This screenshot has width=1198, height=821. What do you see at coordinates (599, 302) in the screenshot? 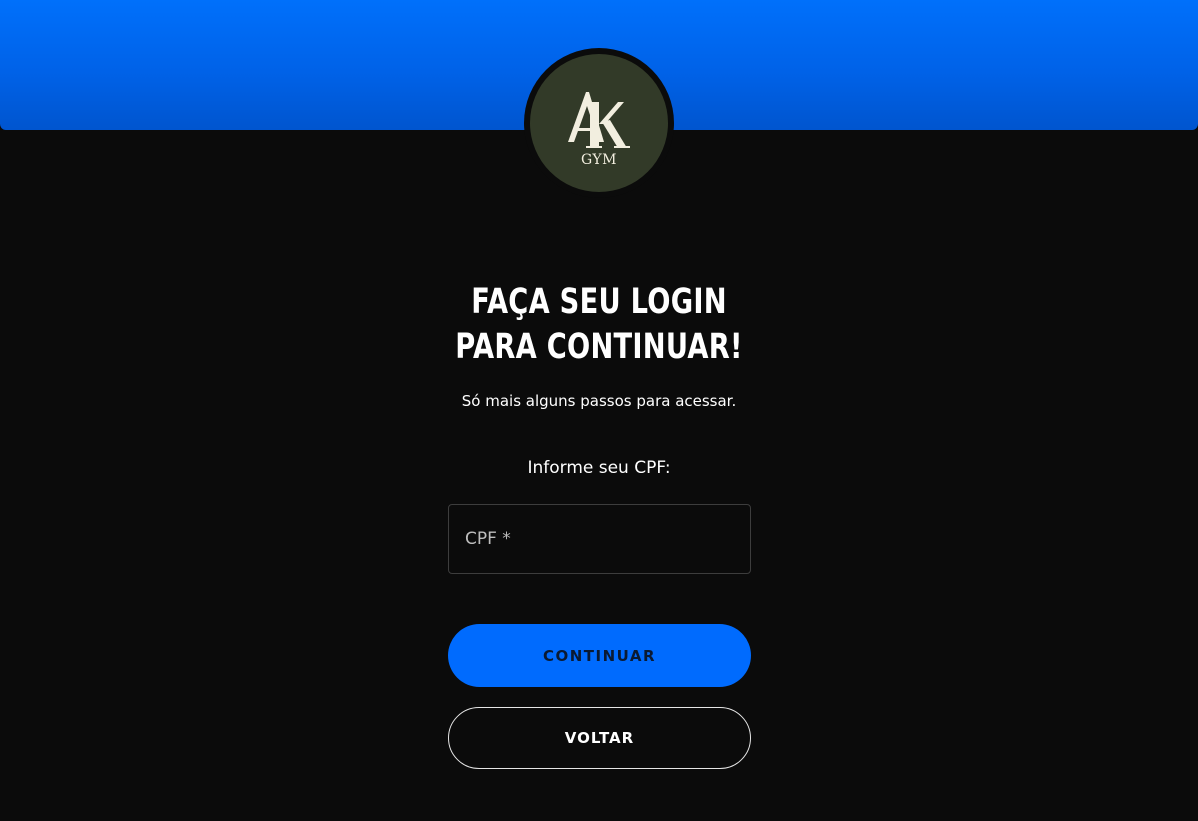
I see `title-line-1: FAÇA SEU LOGIN` at bounding box center [599, 302].